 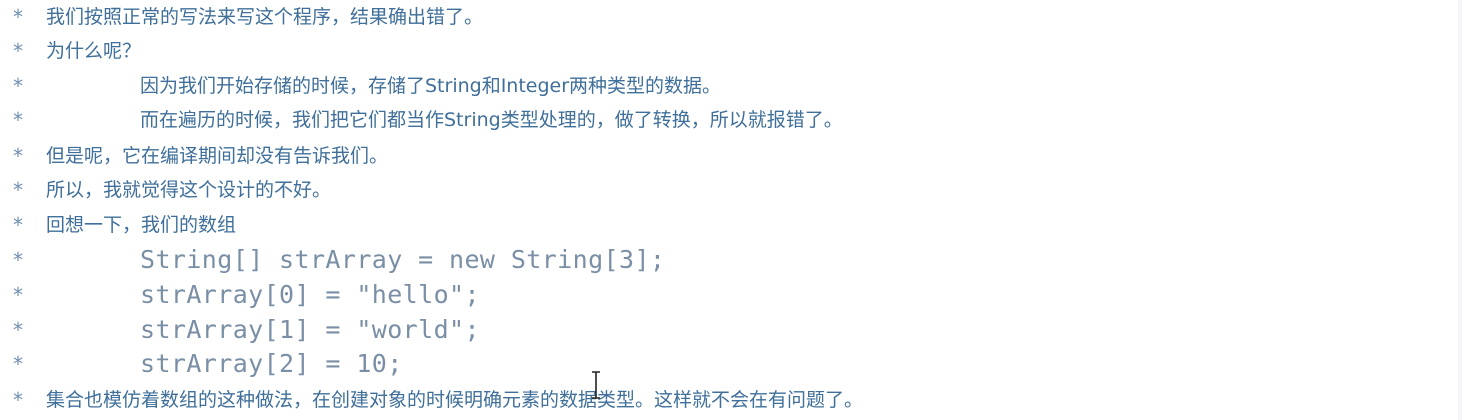 I want to click on code-line: * strArray[0] = "hello";, so click(x=731, y=295).